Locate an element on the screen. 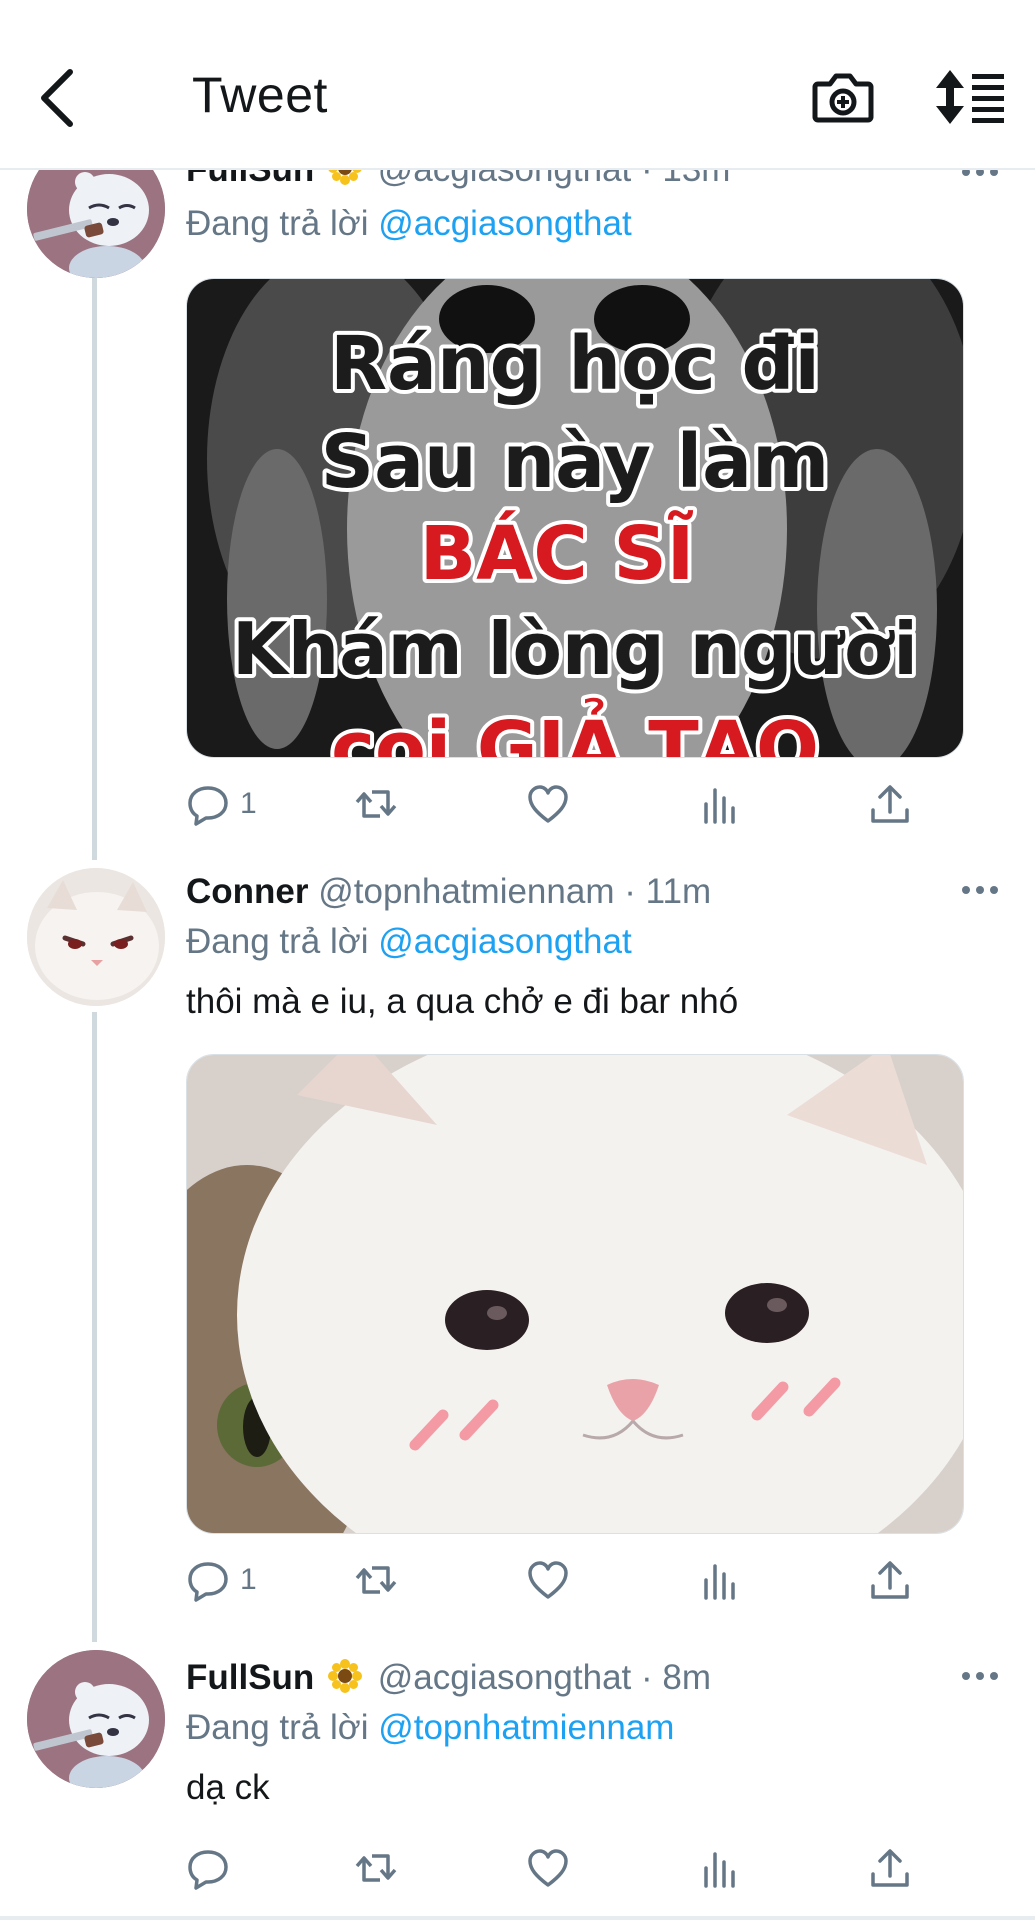 This screenshot has height=1920, width=1035. display-name: FullSun is located at coordinates (250, 1677).